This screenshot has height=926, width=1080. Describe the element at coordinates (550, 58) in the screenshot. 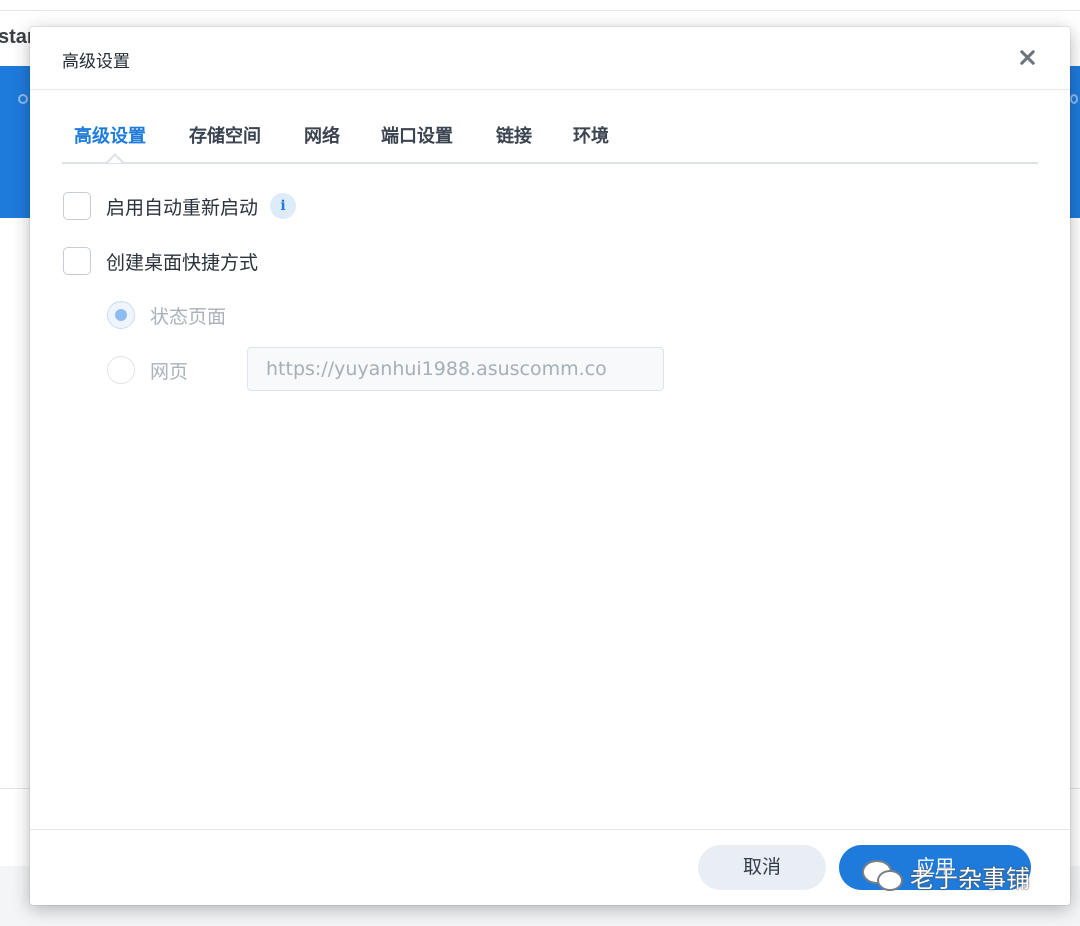

I see `dialog-header: 高级设置` at that location.